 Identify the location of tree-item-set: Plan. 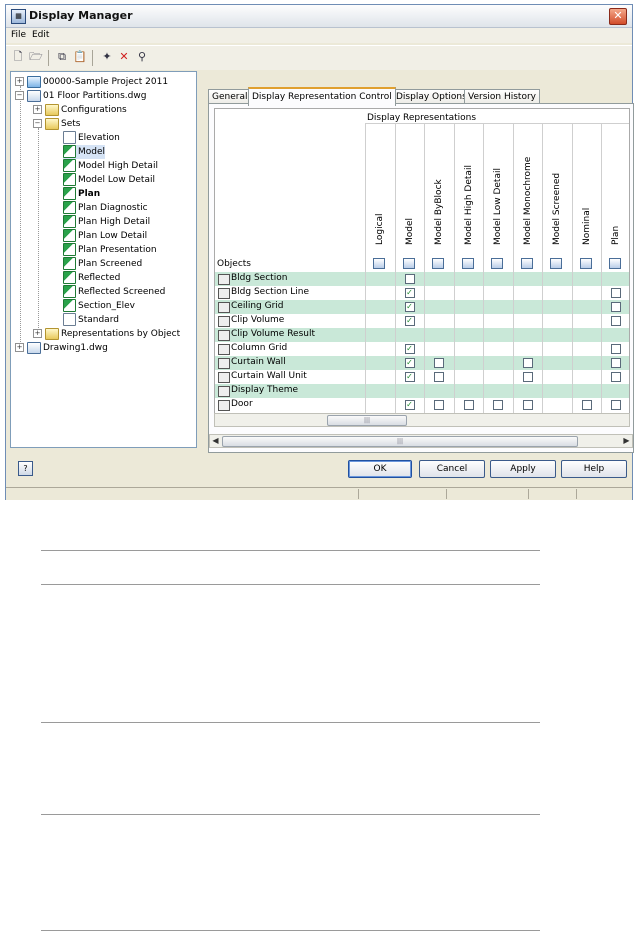
(81, 194).